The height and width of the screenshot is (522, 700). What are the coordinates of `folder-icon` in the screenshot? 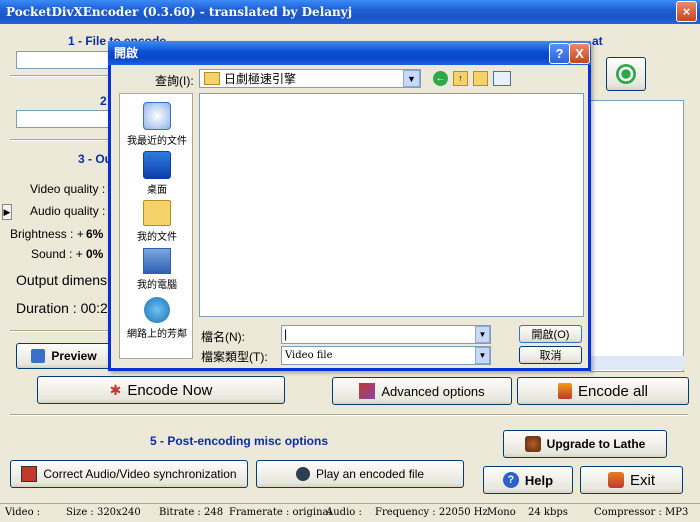 It's located at (212, 78).